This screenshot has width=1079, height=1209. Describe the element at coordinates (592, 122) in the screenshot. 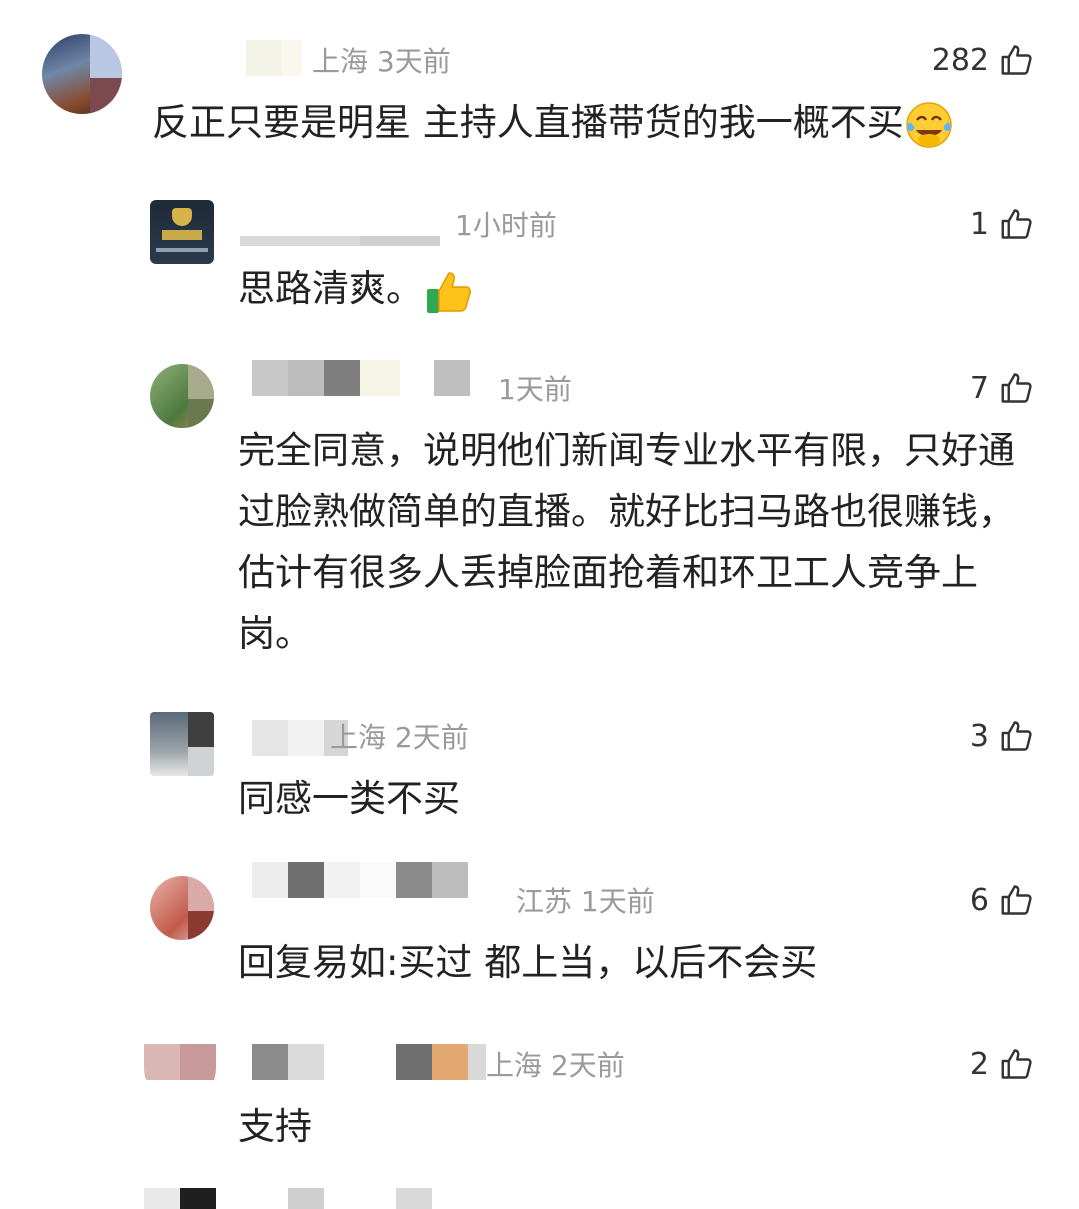

I see `comment-text: 反正只要是明星 主持人直播带货的我一概不买` at that location.